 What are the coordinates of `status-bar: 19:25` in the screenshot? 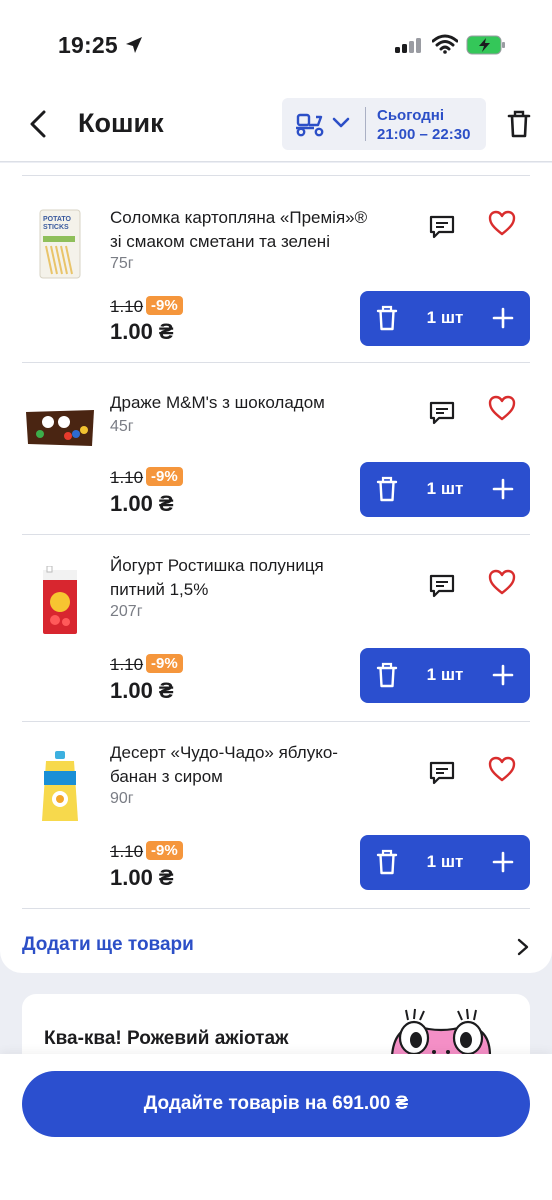 It's located at (276, 45).